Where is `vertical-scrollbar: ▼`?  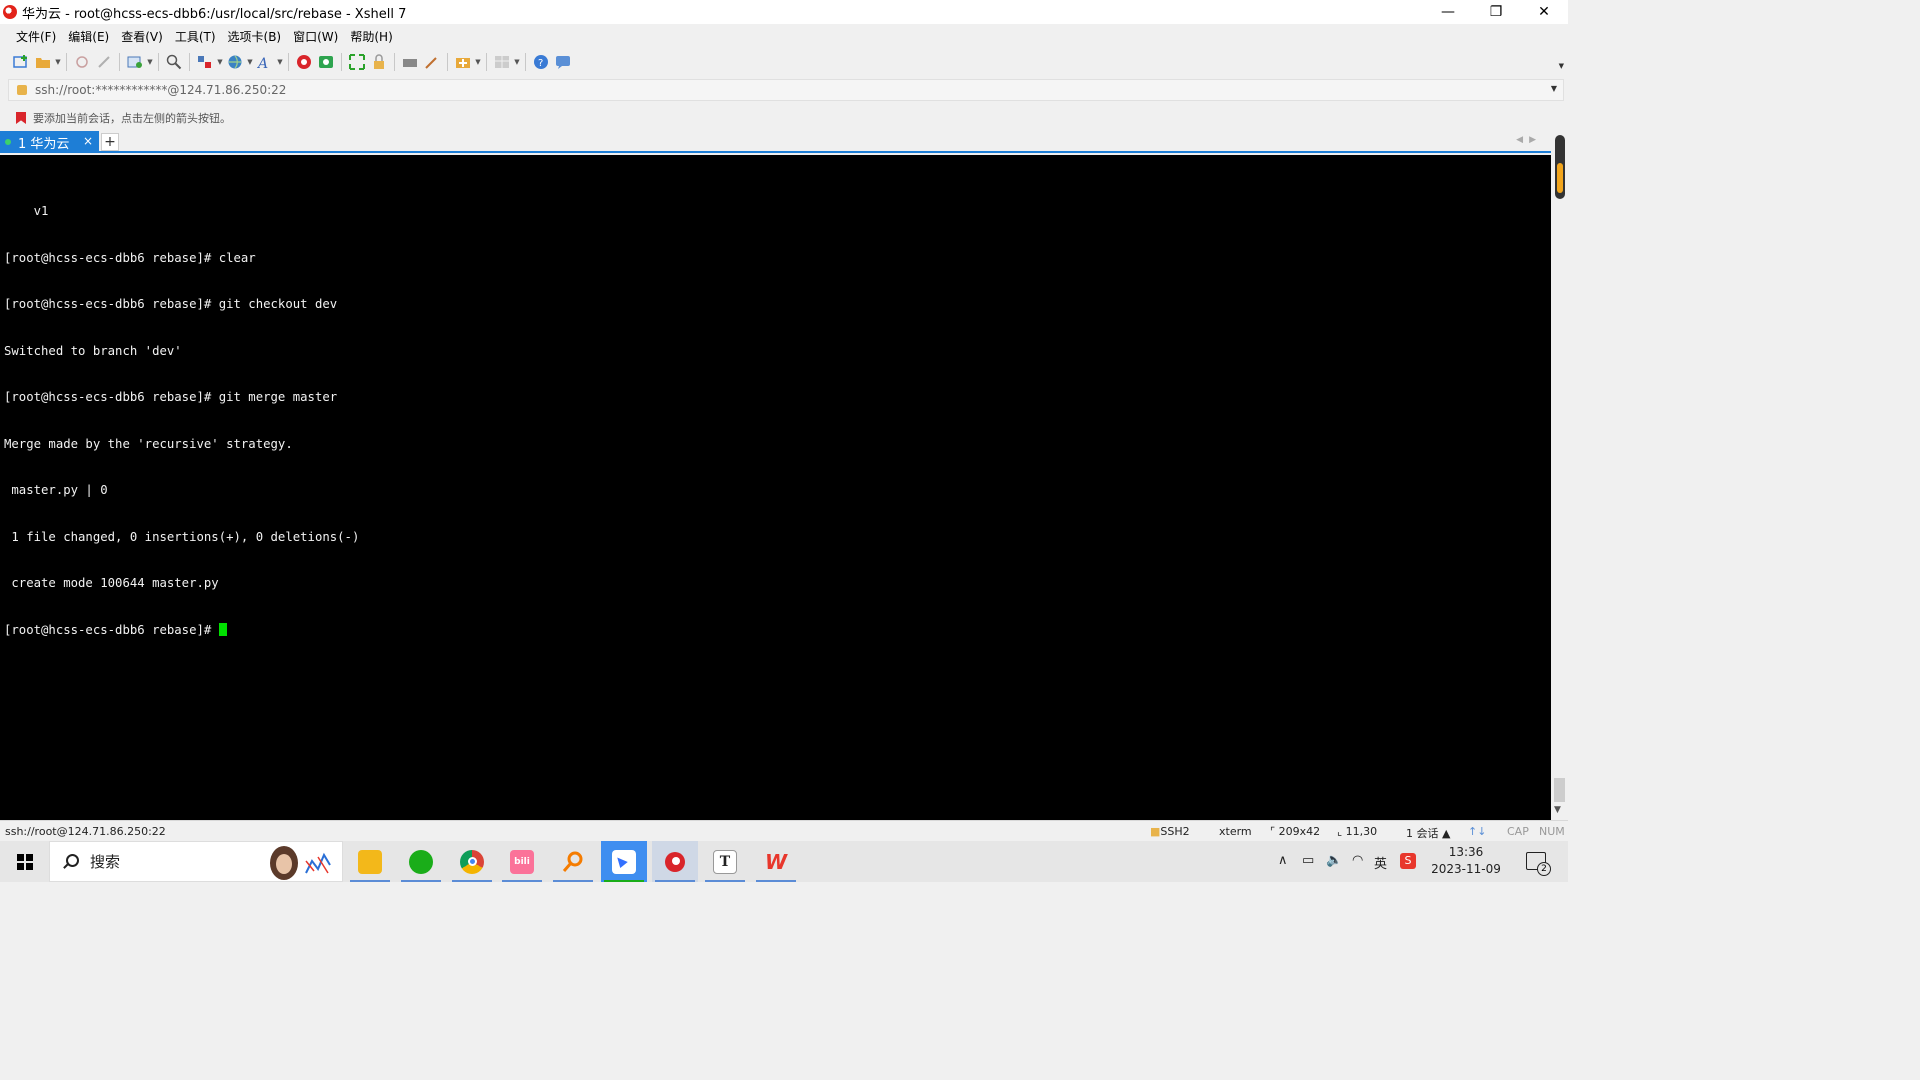 vertical-scrollbar: ▼ is located at coordinates (1559, 475).